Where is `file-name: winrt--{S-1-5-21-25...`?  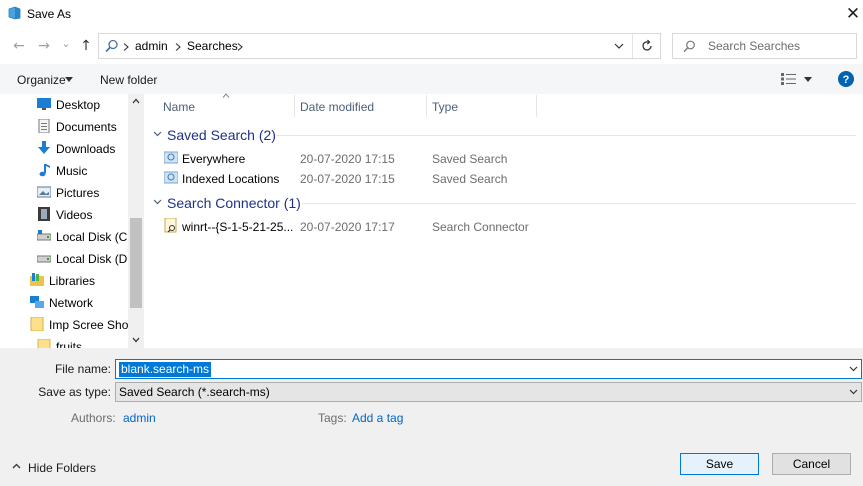 file-name: winrt--{S-1-5-21-25... is located at coordinates (238, 227).